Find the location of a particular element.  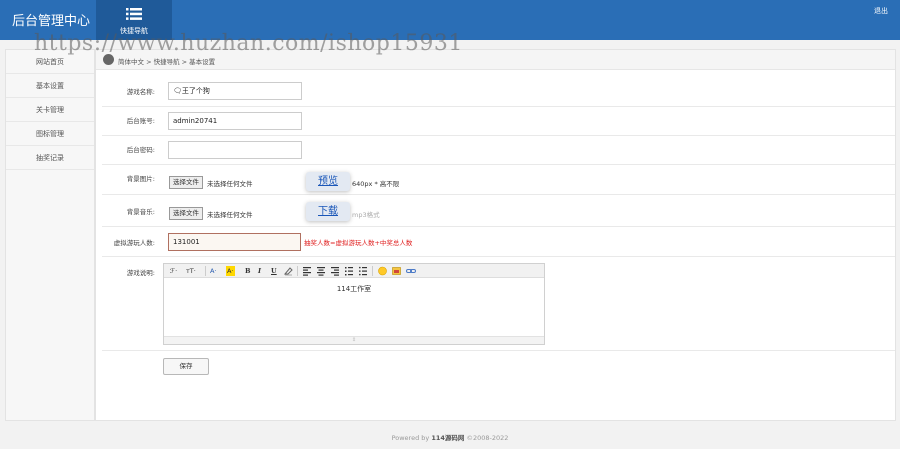

logout-link: 退出 is located at coordinates (881, 11).